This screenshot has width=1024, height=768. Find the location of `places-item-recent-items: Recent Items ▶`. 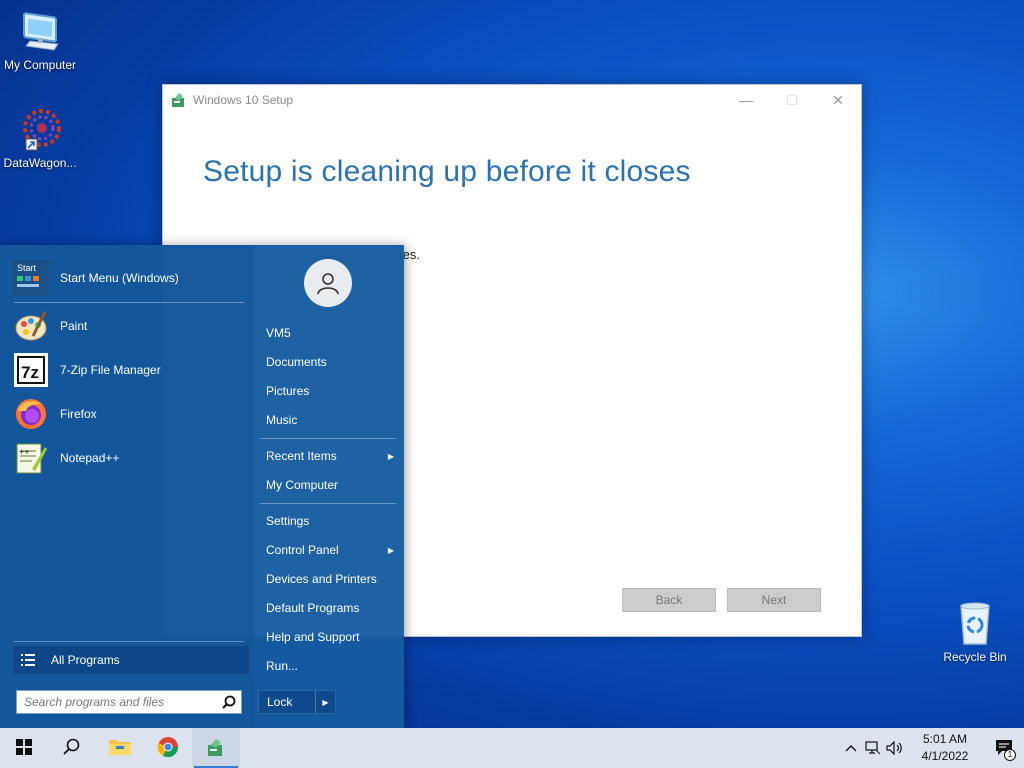

places-item-recent-items: Recent Items ▶ is located at coordinates (329, 456).